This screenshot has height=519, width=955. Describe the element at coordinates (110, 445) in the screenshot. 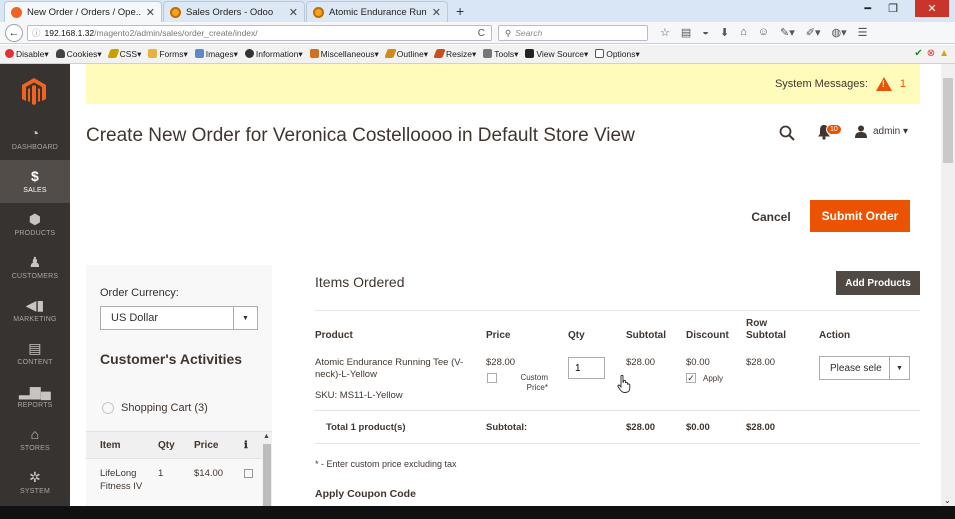

I see `column-header-item: Item` at that location.